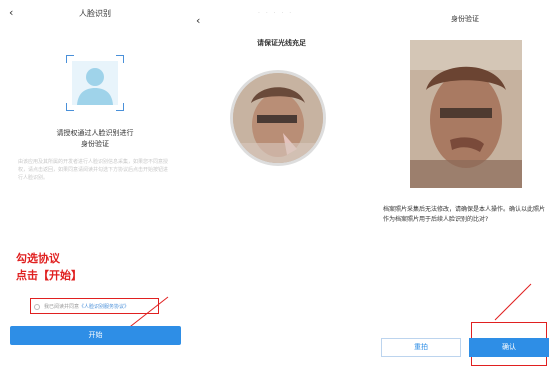 Image resolution: width=557 pixels, height=374 pixels. What do you see at coordinates (509, 347) in the screenshot?
I see `confirm-button: 确认` at bounding box center [509, 347].